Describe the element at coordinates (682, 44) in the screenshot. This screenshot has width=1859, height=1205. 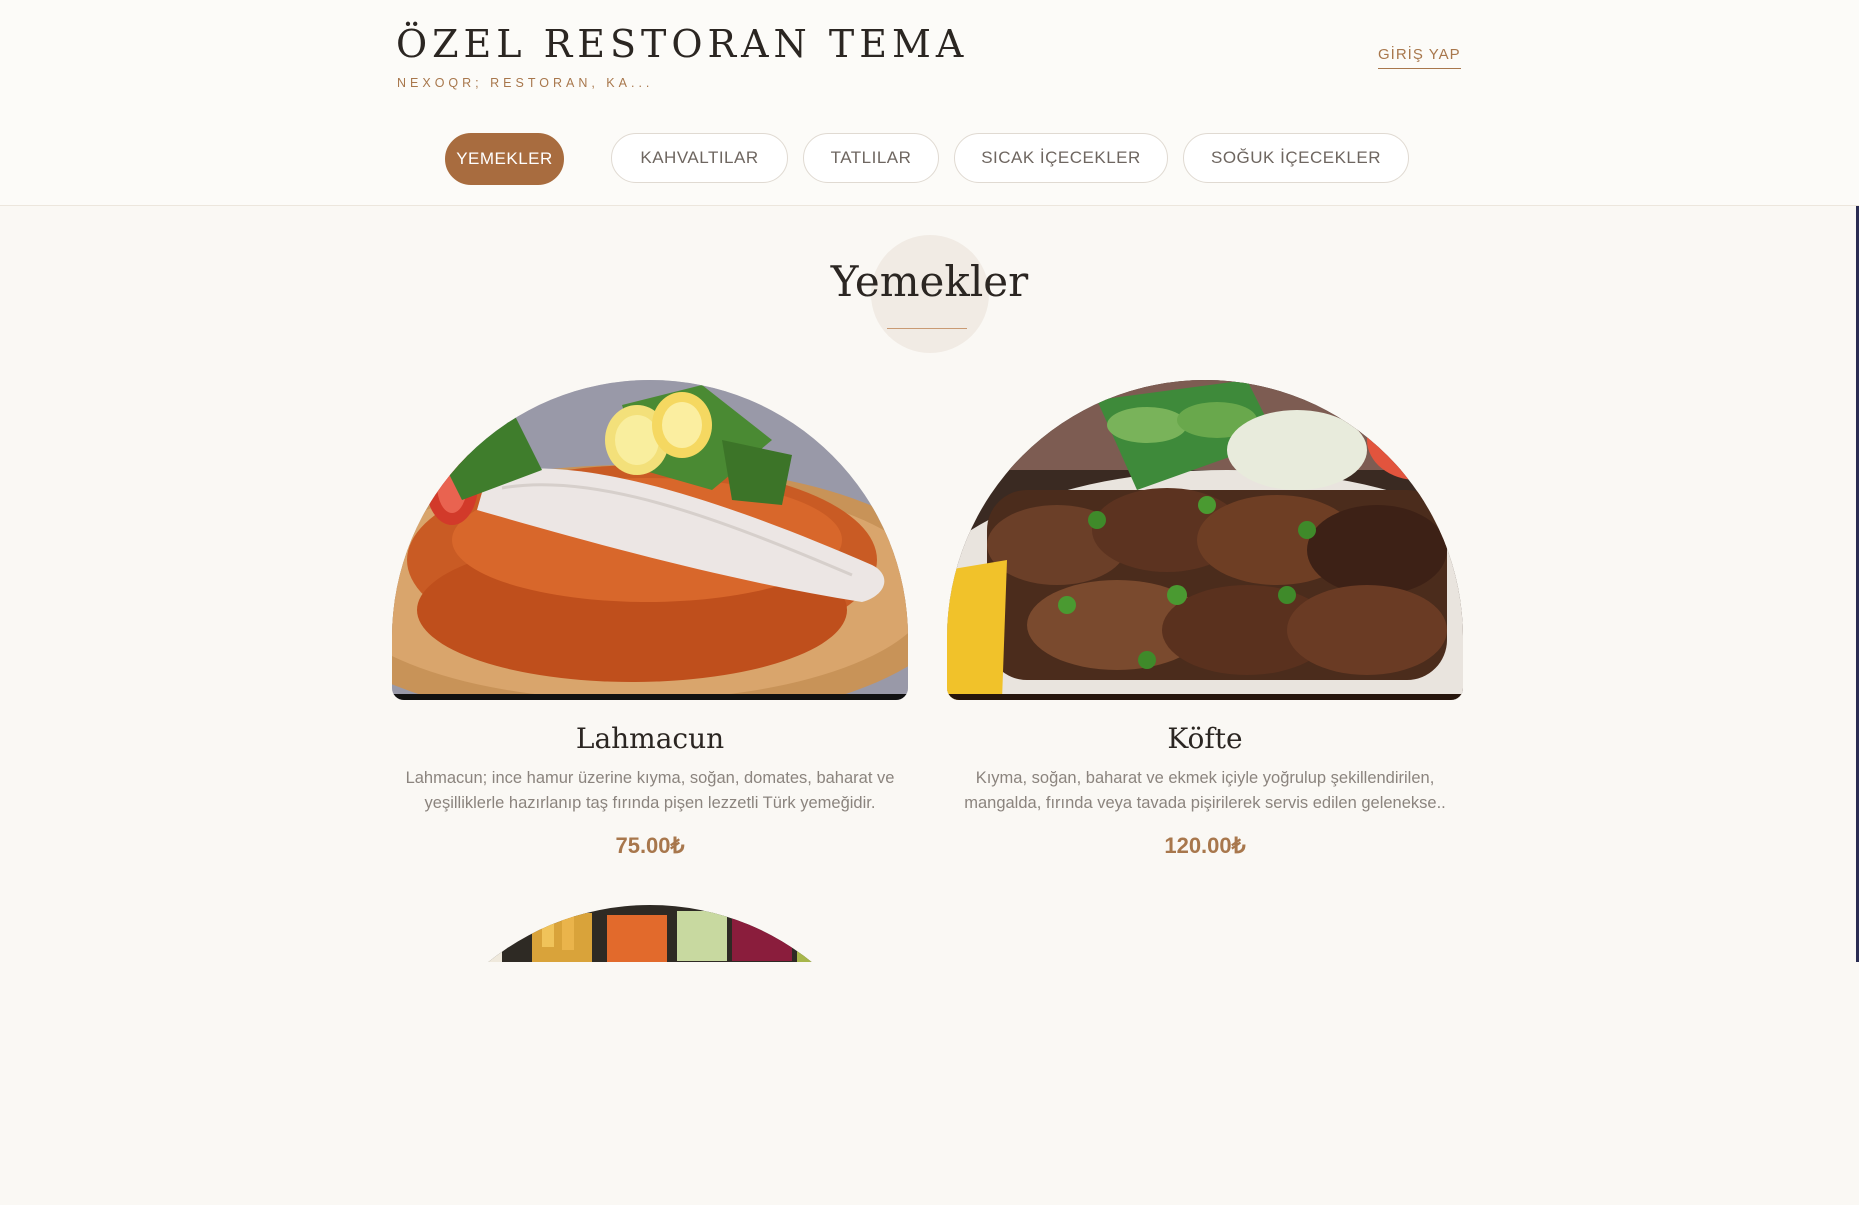
I see `restaurant-title: ÖZEL RESTORAN TEMA` at that location.